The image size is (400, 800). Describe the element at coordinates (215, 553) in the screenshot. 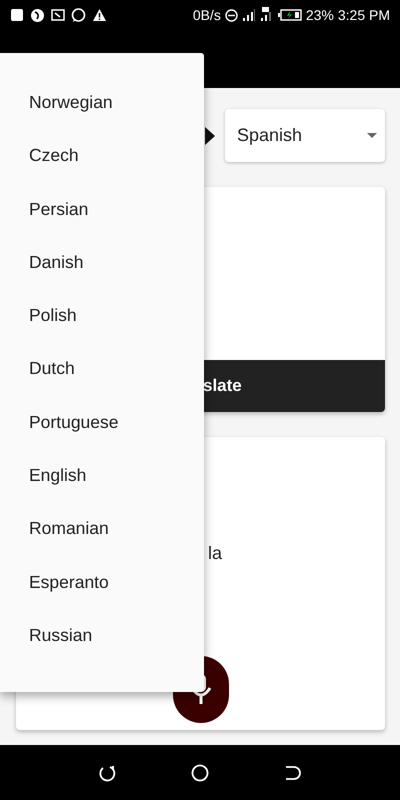

I see `output-text: la` at that location.